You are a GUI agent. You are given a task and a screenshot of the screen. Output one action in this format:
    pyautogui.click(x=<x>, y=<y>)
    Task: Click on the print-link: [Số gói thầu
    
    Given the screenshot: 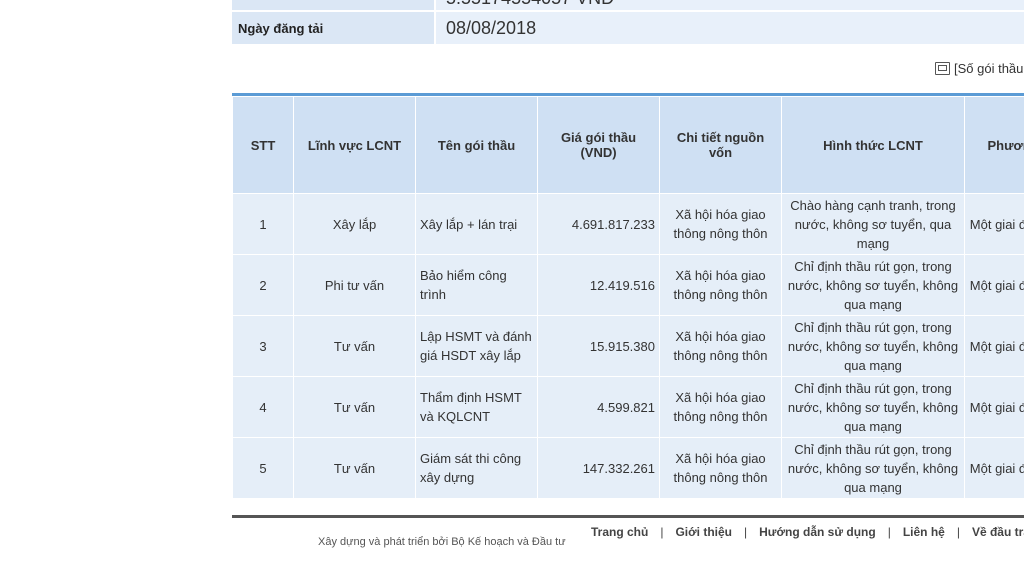 What is the action you would take?
    pyautogui.click(x=979, y=68)
    